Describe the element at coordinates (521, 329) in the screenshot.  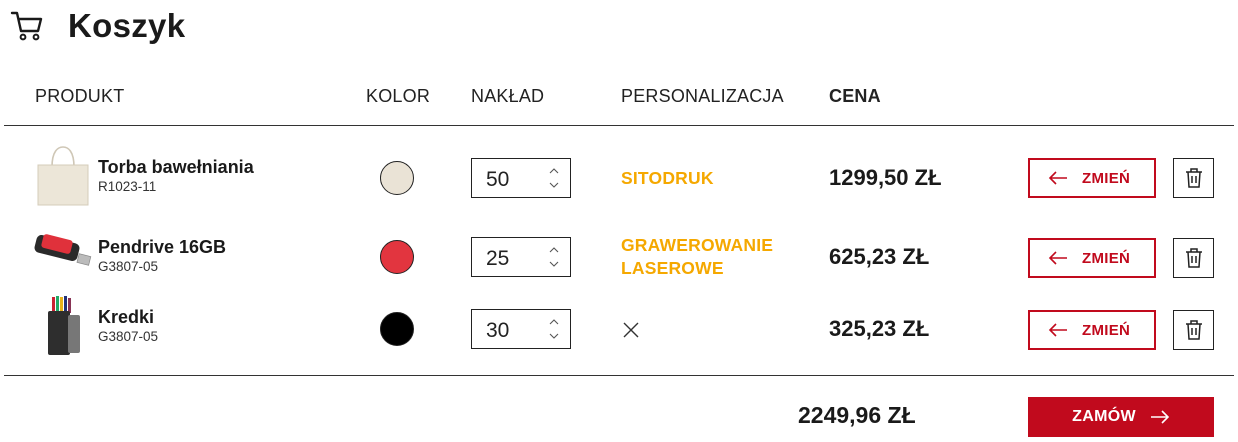
I see `quantity-stepper: 30` at that location.